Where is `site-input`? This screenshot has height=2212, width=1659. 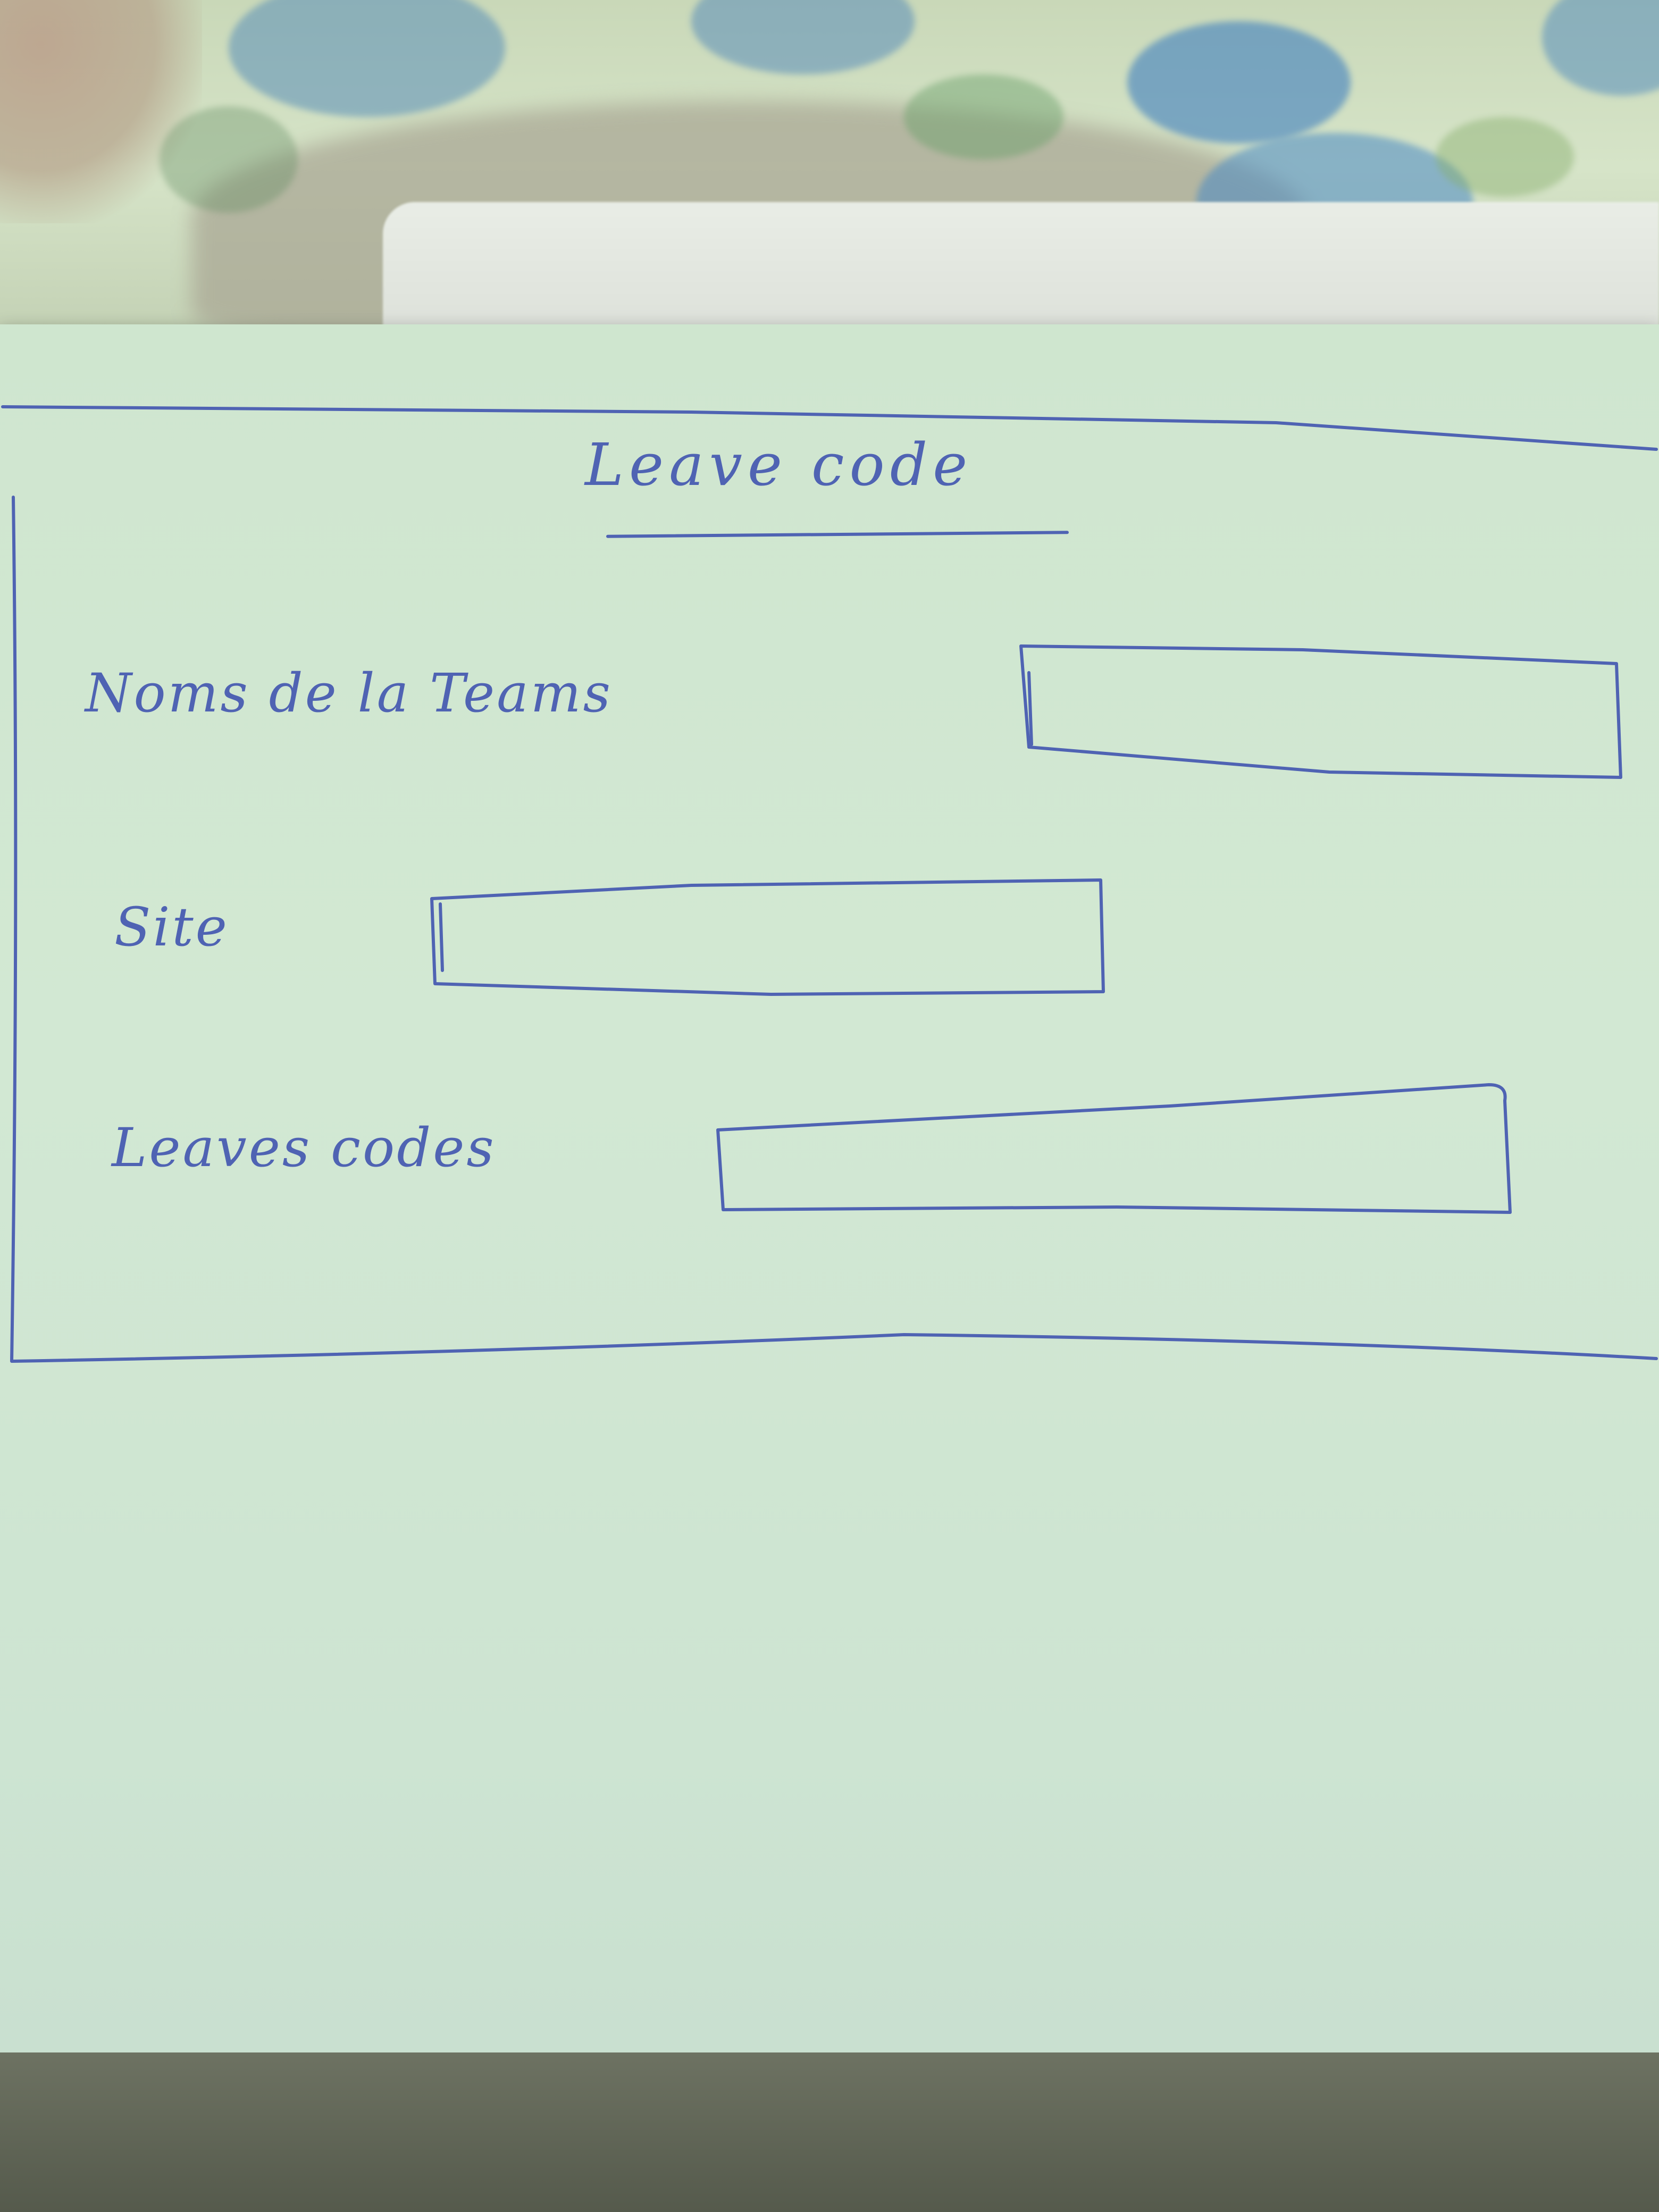 site-input is located at coordinates (767, 936).